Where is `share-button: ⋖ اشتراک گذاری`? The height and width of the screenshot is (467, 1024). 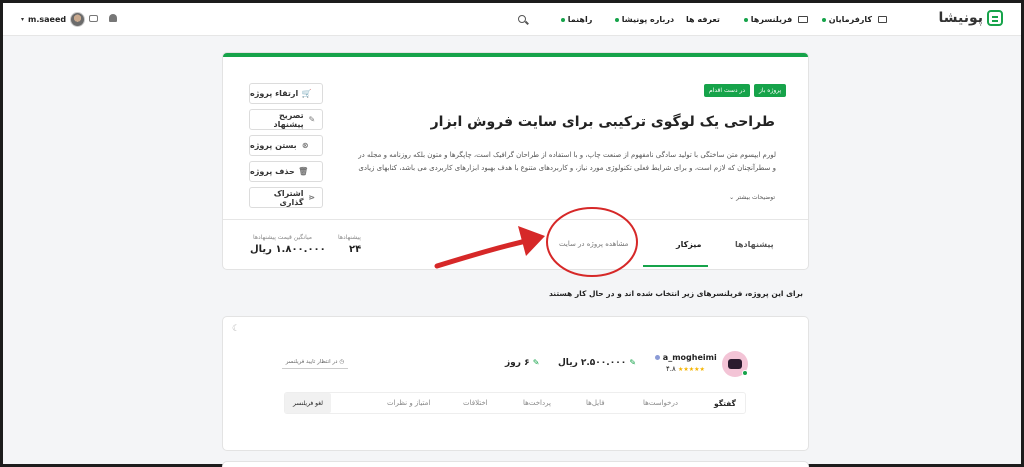 share-button: ⋖ اشتراک گذاری is located at coordinates (286, 197).